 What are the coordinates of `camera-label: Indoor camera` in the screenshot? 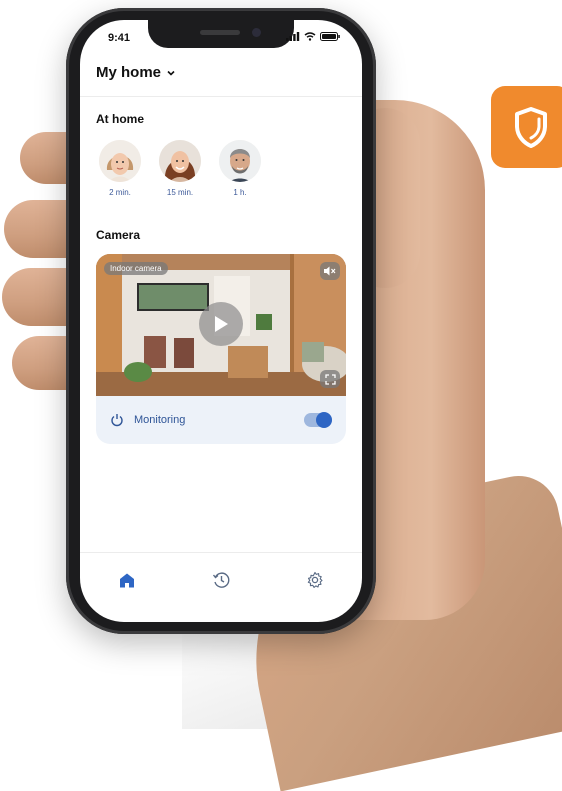 It's located at (136, 268).